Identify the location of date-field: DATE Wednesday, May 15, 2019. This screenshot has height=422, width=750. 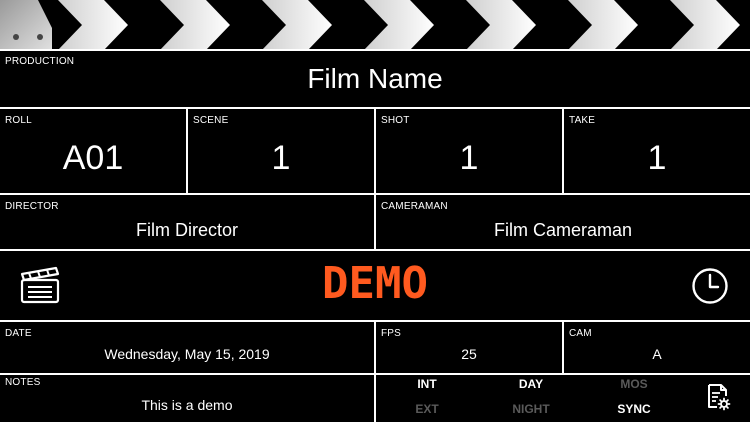
(187, 347).